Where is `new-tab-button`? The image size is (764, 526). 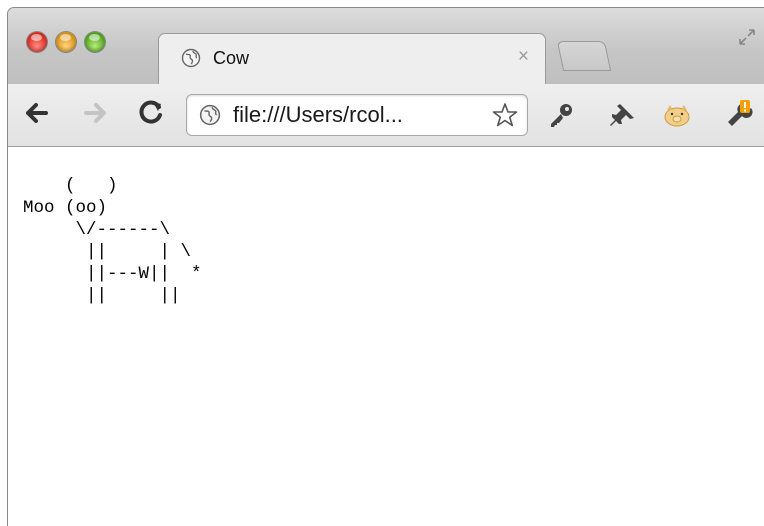 new-tab-button is located at coordinates (584, 56).